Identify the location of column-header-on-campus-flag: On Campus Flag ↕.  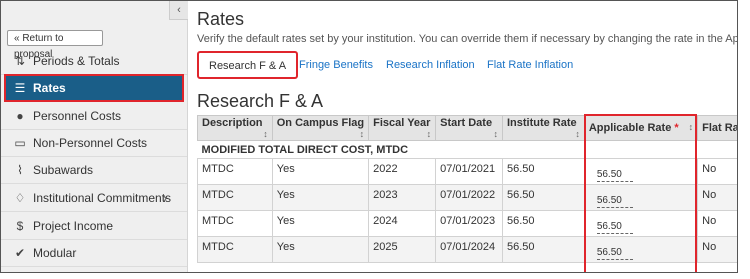
(320, 128).